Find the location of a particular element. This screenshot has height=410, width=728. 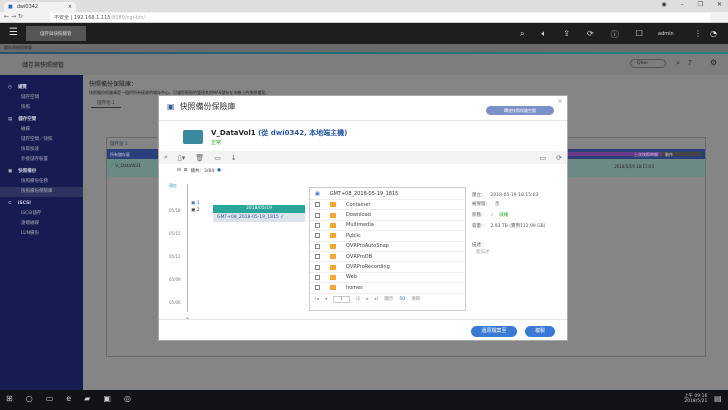

store-icon: ▣ is located at coordinates (107, 398).